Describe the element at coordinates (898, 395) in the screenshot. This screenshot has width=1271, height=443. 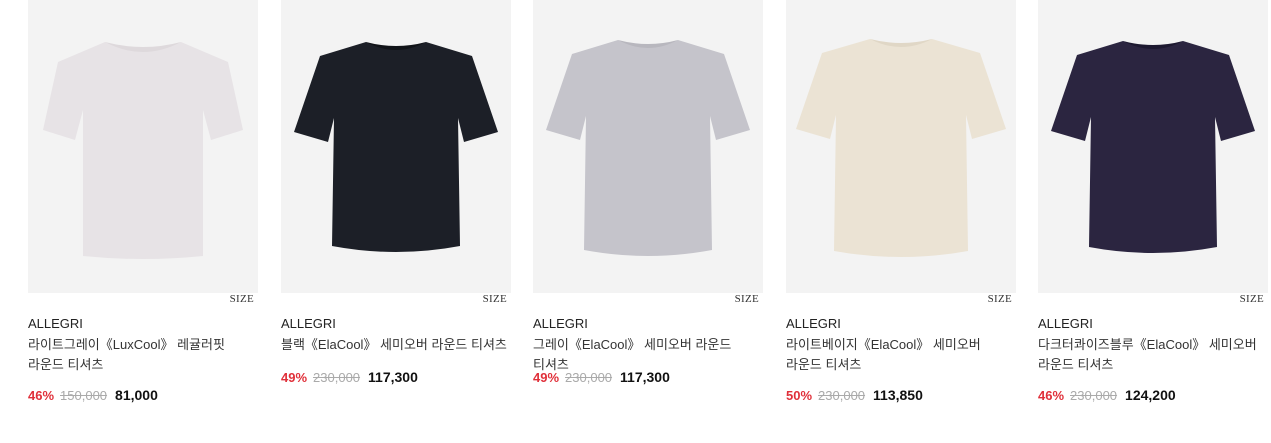
I see `sale-price: 113,850` at that location.